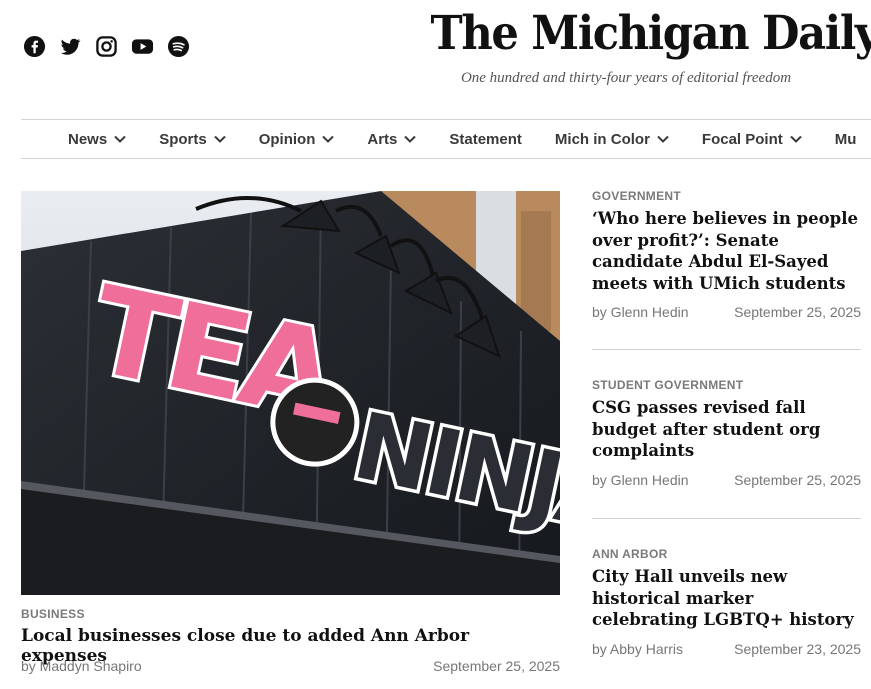  What do you see at coordinates (178, 46) in the screenshot?
I see `spotify-icon` at bounding box center [178, 46].